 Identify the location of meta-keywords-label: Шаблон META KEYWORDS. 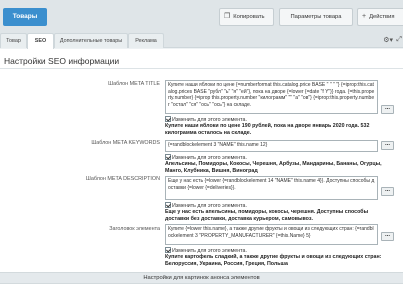
(125, 143).